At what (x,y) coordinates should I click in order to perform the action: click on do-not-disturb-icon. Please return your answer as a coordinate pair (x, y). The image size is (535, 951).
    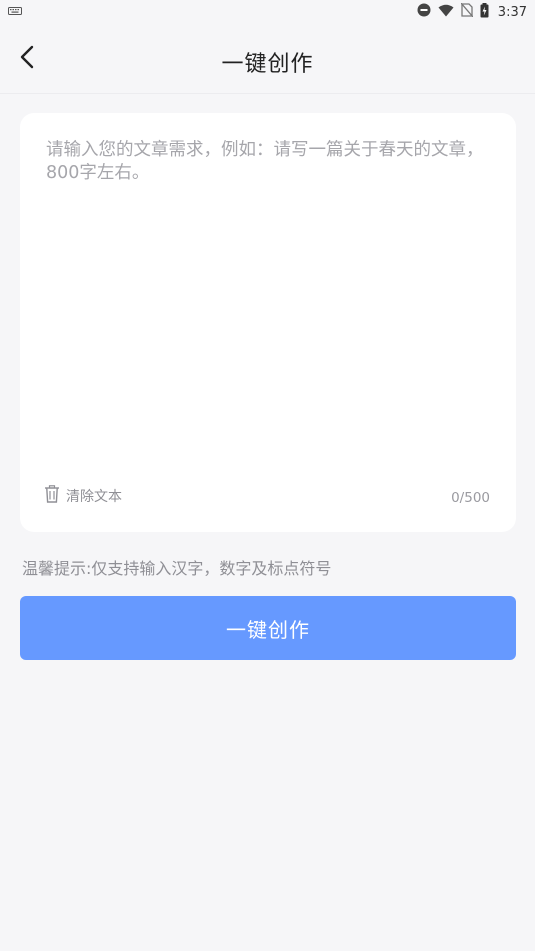
    Looking at the image, I should click on (424, 12).